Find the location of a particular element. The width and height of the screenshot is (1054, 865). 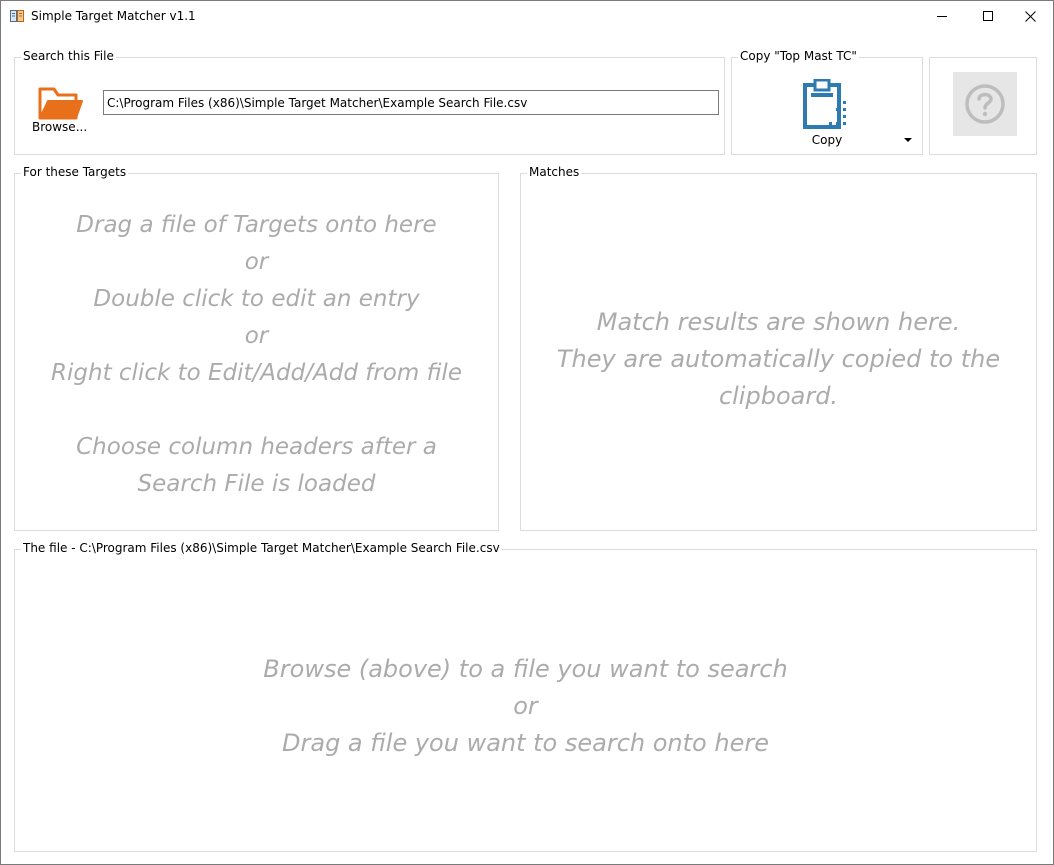

matches-hint-line: Match results are shown here. is located at coordinates (778, 322).